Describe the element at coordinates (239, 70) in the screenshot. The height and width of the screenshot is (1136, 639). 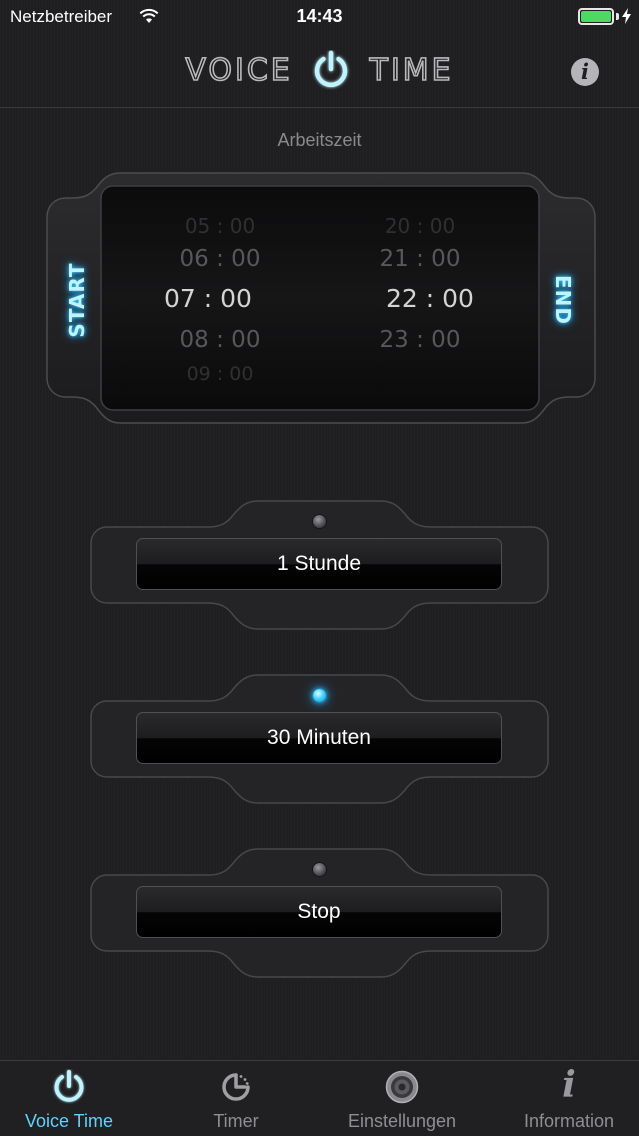
I see `logo-word-voice: VOICE` at that location.